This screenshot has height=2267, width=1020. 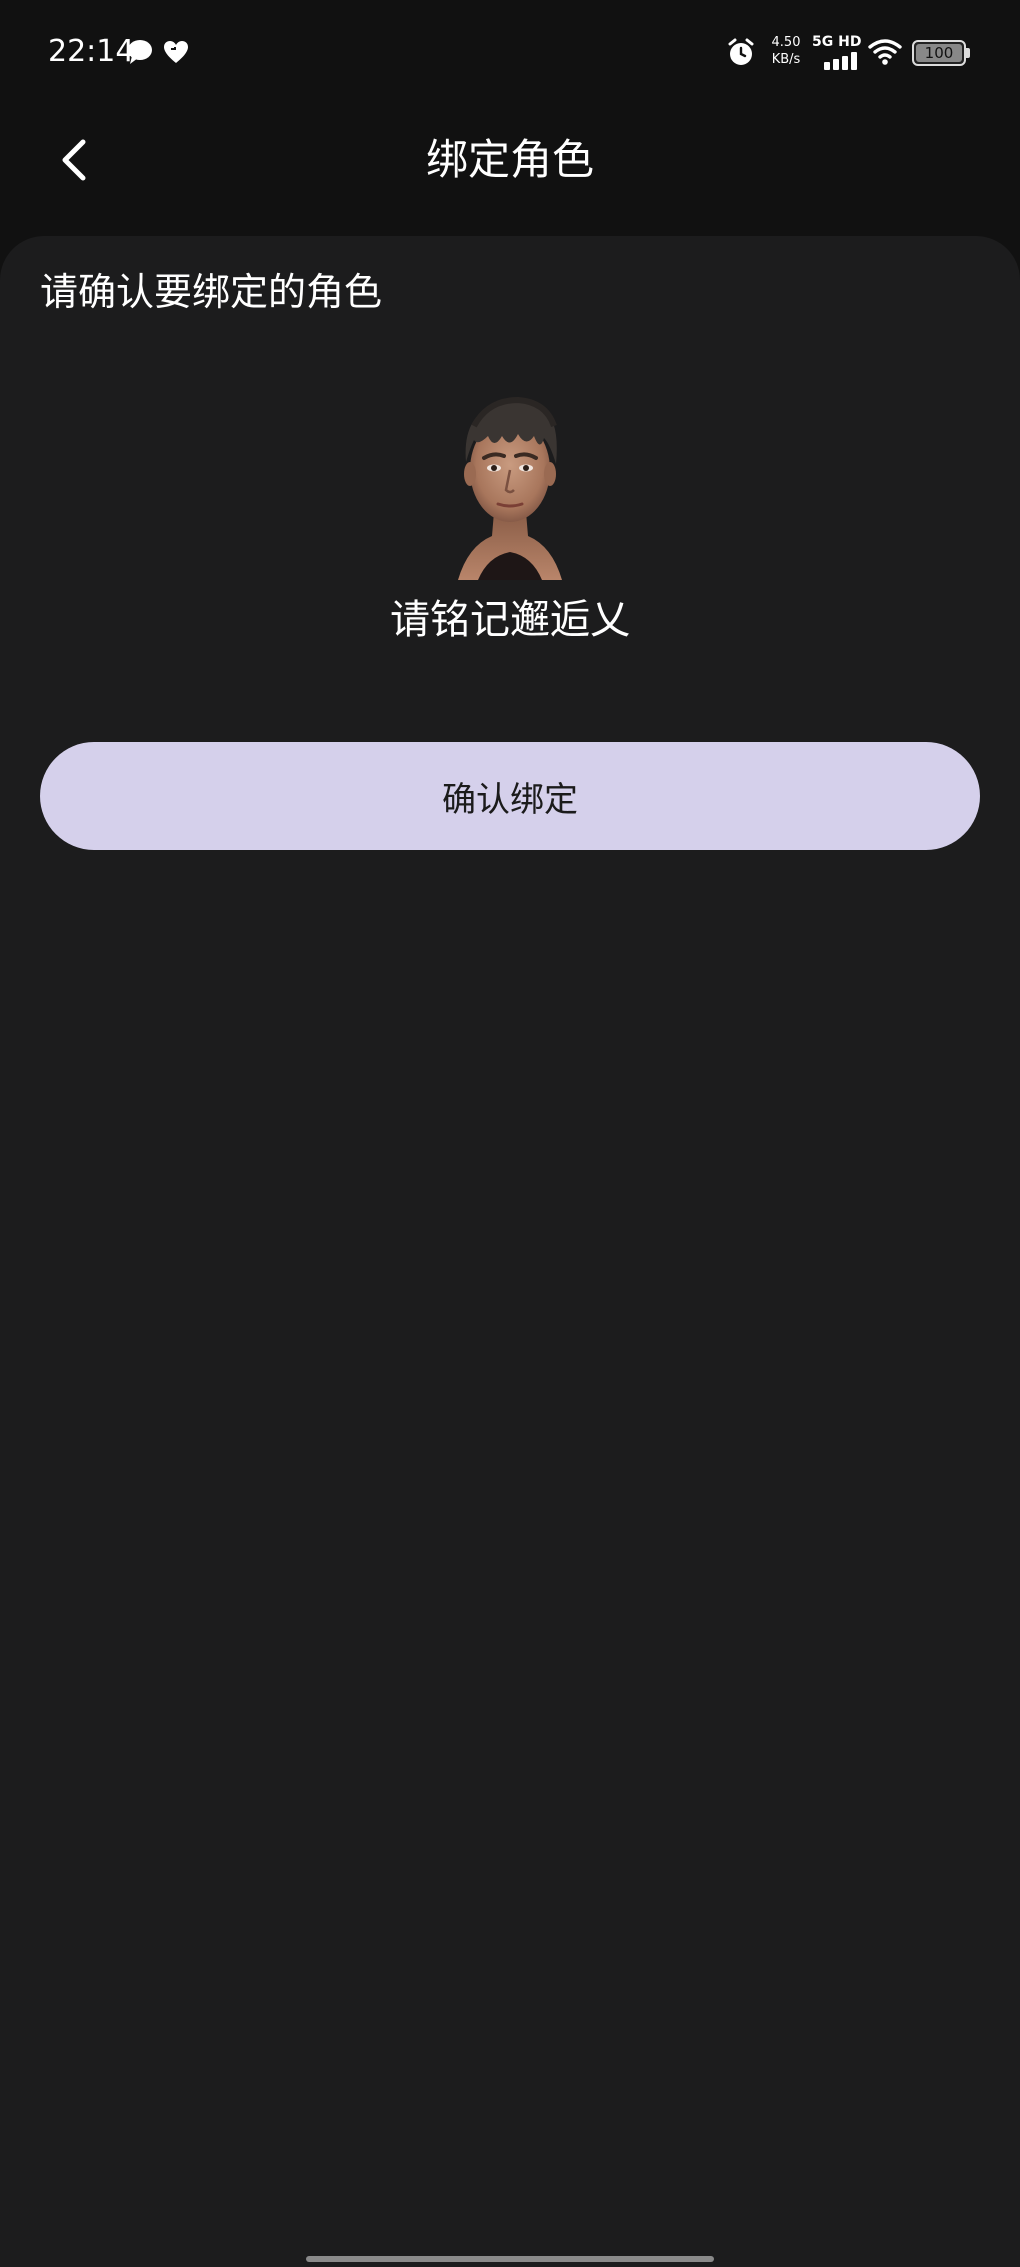 I want to click on confirm-bind-button: 确认绑定, so click(x=510, y=796).